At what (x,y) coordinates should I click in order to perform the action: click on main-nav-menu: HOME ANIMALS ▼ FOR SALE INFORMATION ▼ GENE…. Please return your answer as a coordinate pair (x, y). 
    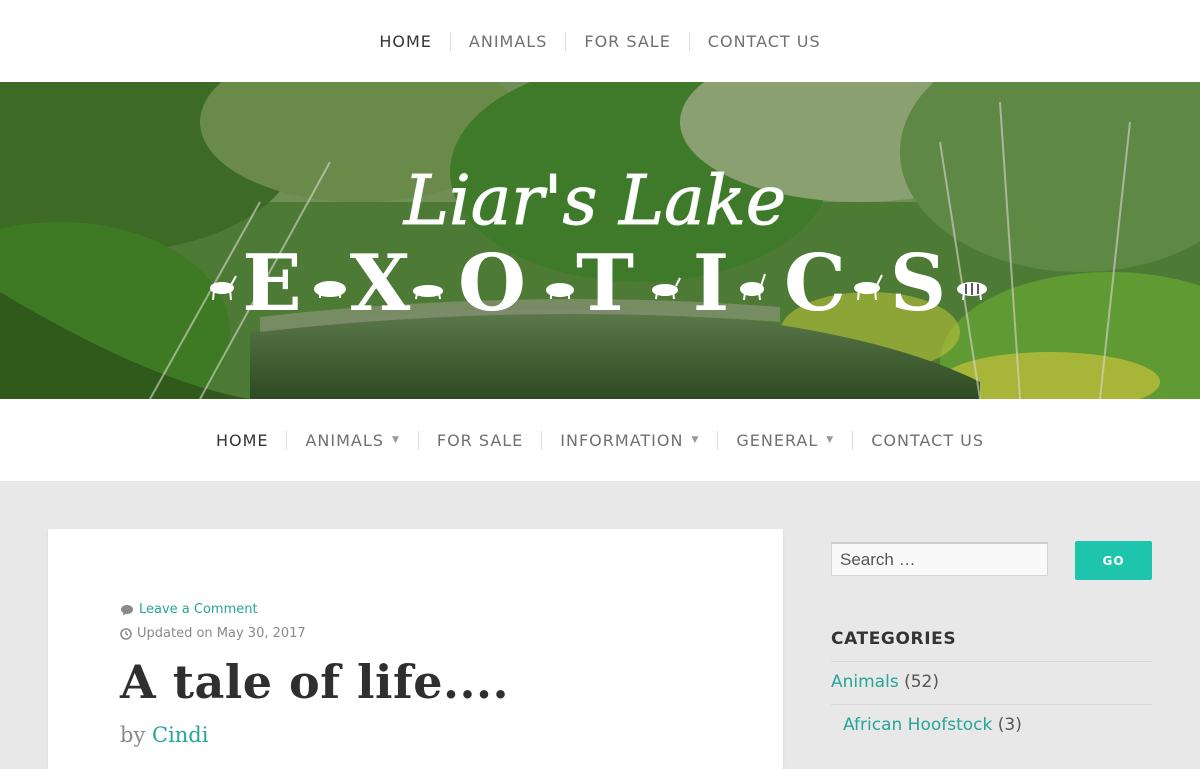
    Looking at the image, I should click on (600, 440).